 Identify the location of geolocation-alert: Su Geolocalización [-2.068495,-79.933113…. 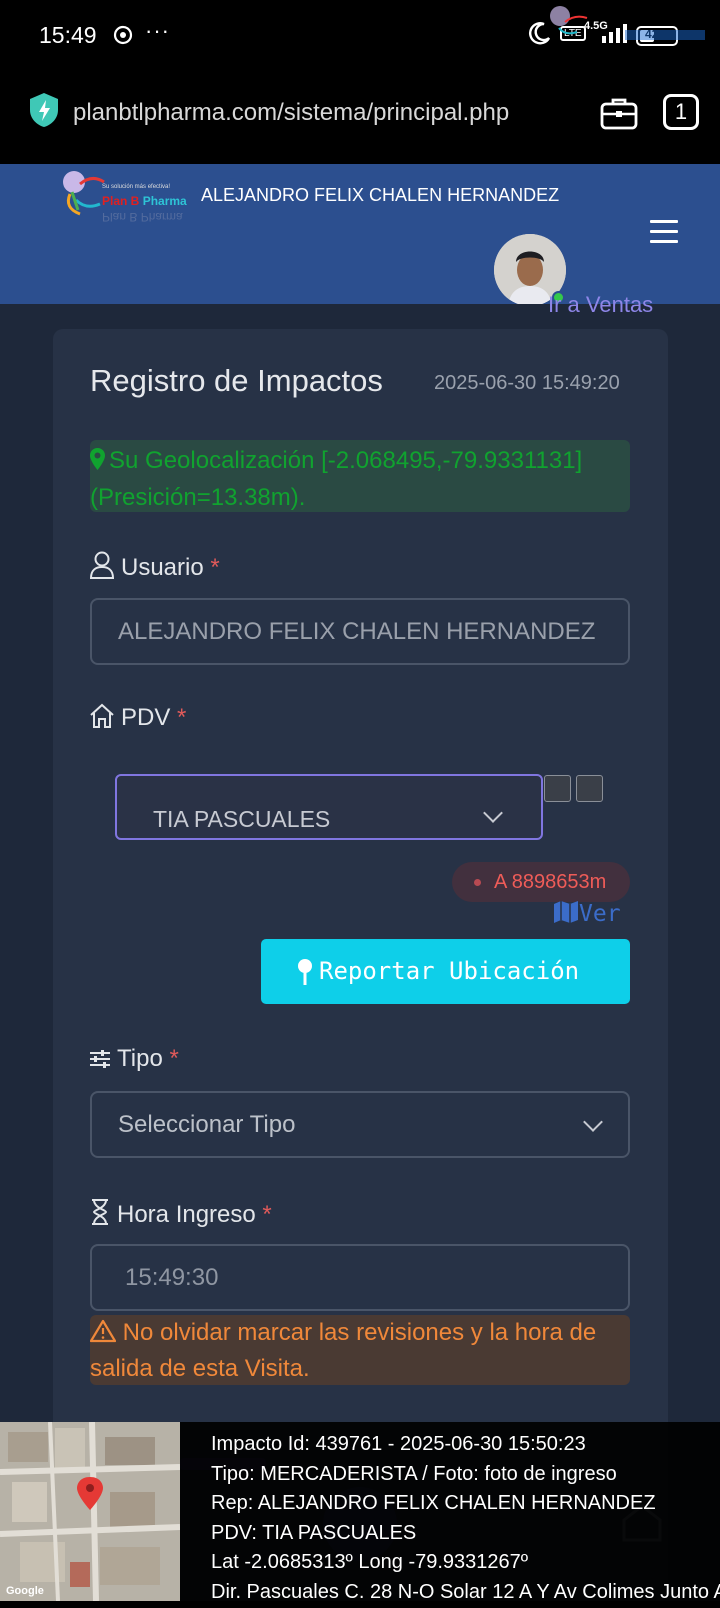
(360, 476).